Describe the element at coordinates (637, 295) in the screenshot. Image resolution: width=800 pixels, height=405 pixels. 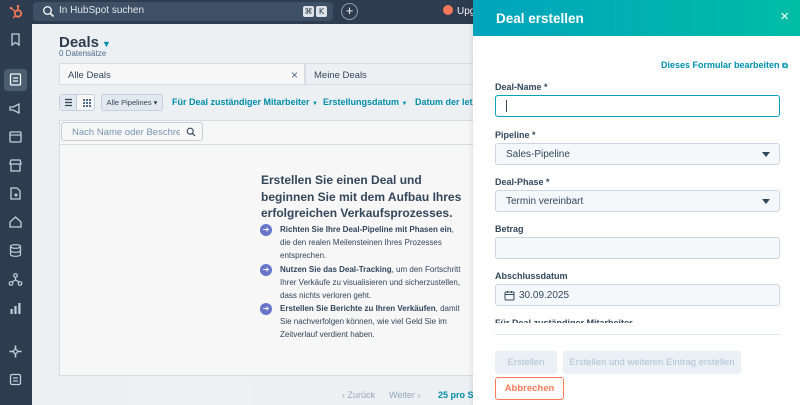
I see `close-date-input: 30.09.2025` at that location.